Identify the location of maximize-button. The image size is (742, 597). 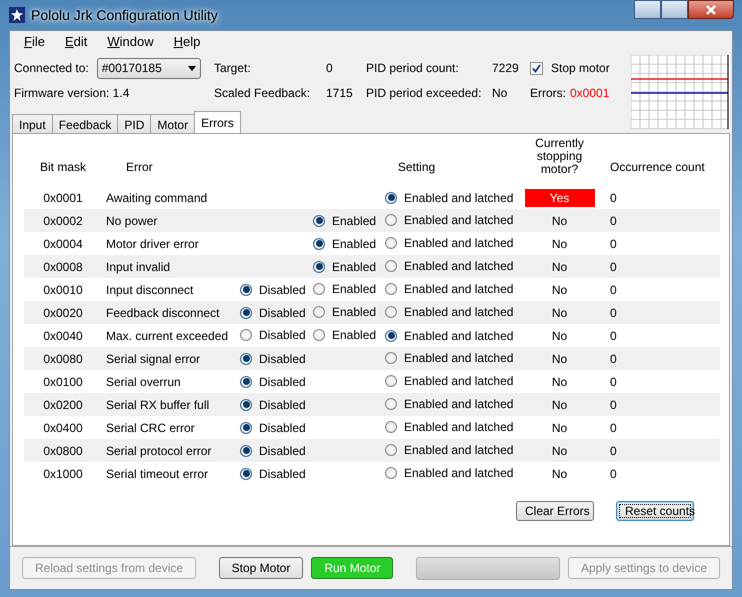
(674, 9).